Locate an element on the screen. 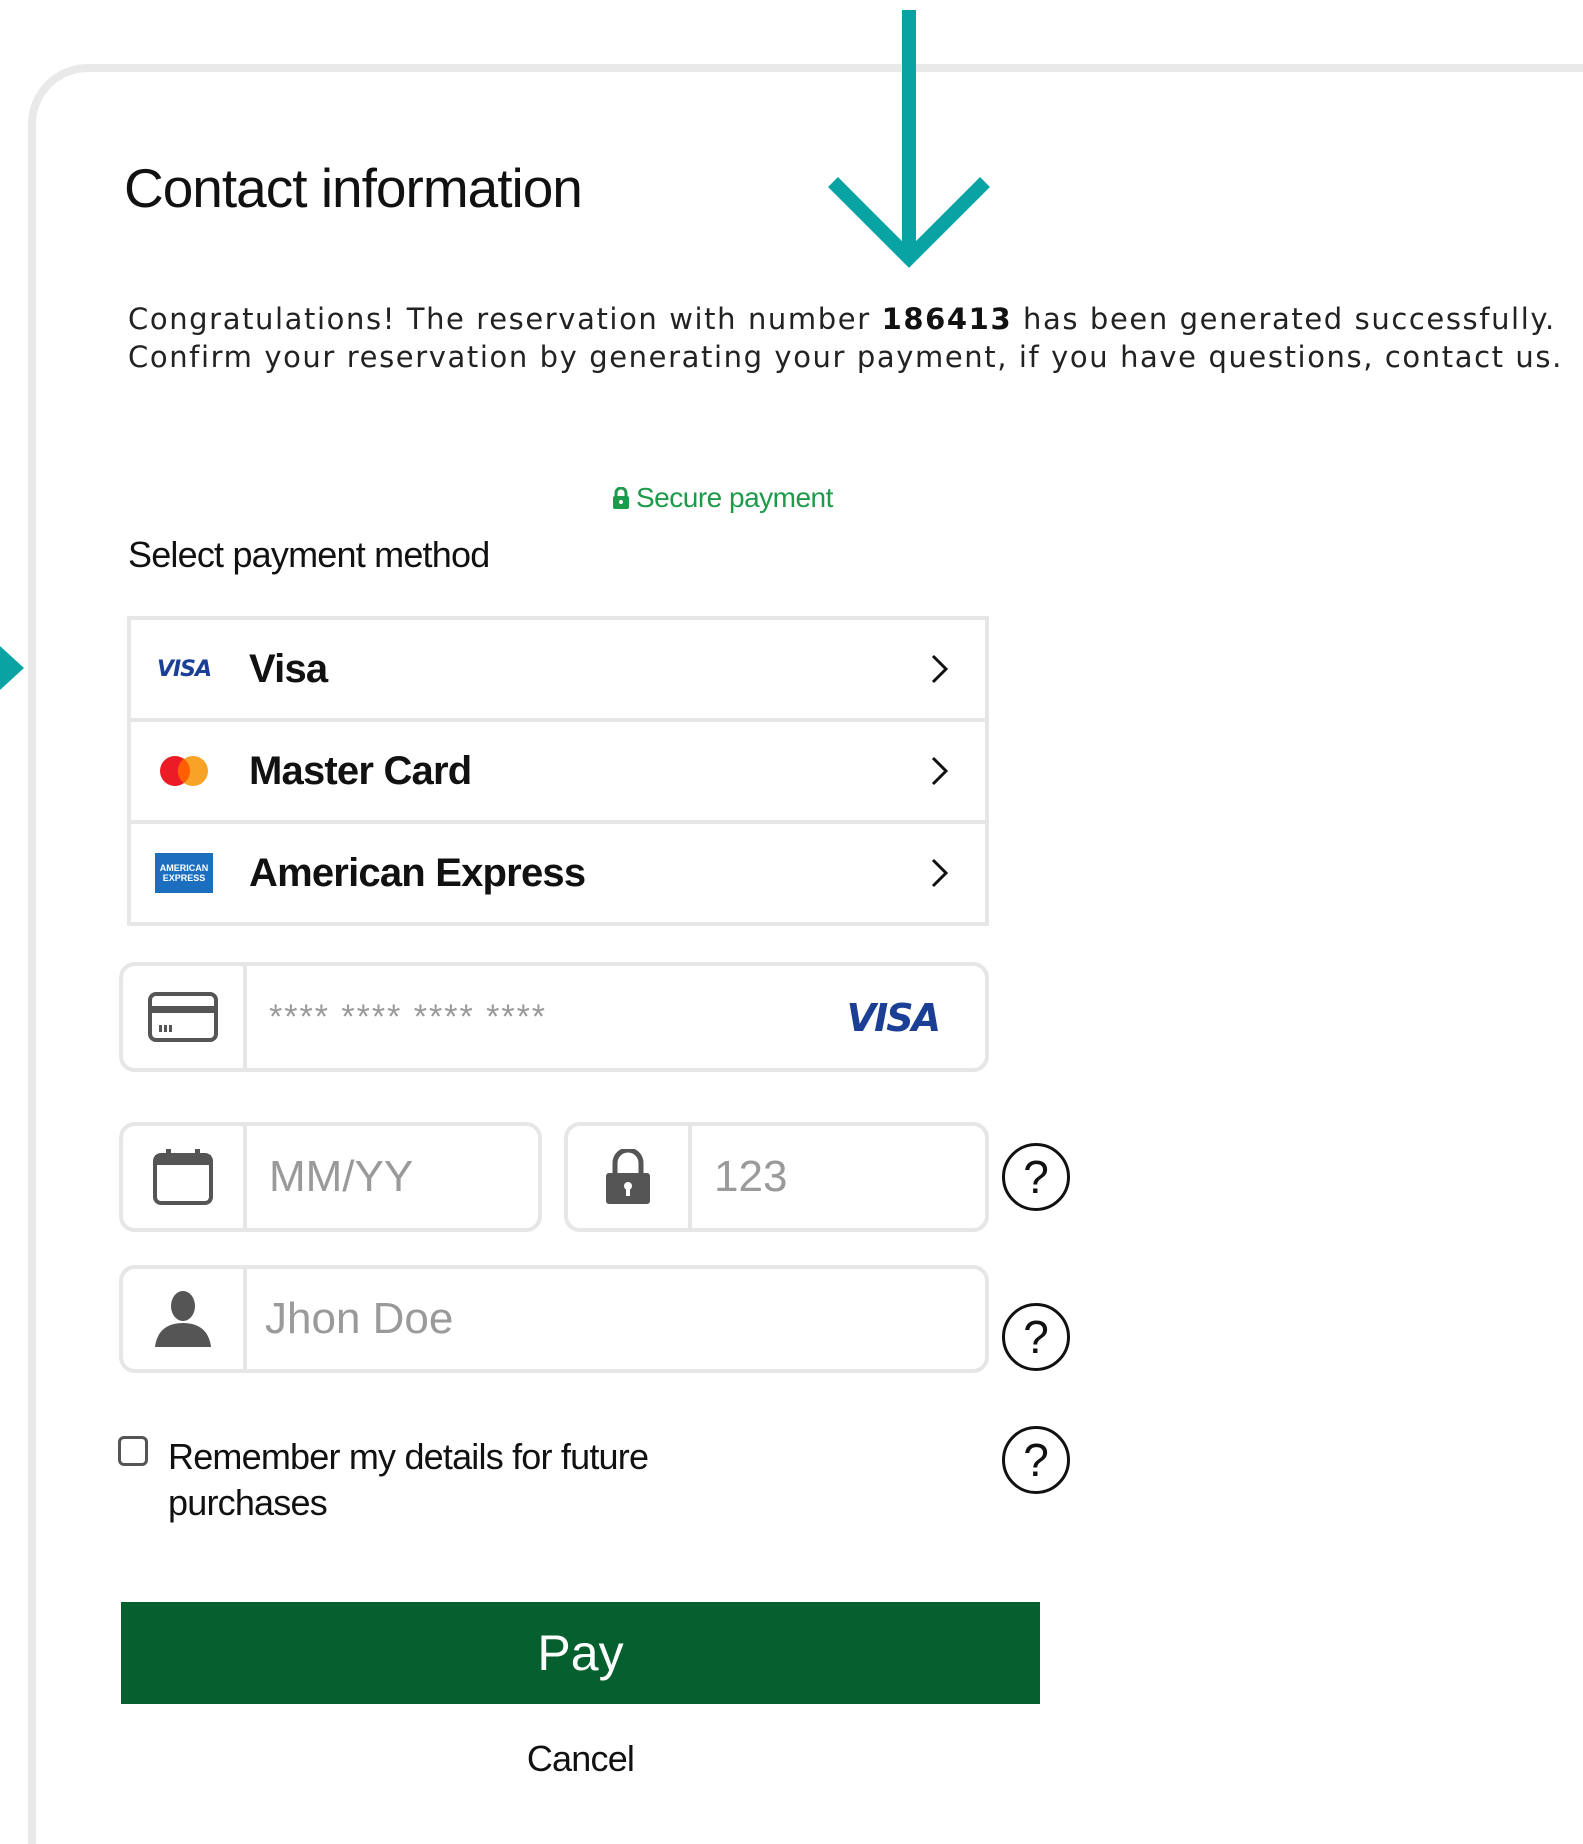 This screenshot has height=1844, width=1583. padlock-icon is located at coordinates (621, 498).